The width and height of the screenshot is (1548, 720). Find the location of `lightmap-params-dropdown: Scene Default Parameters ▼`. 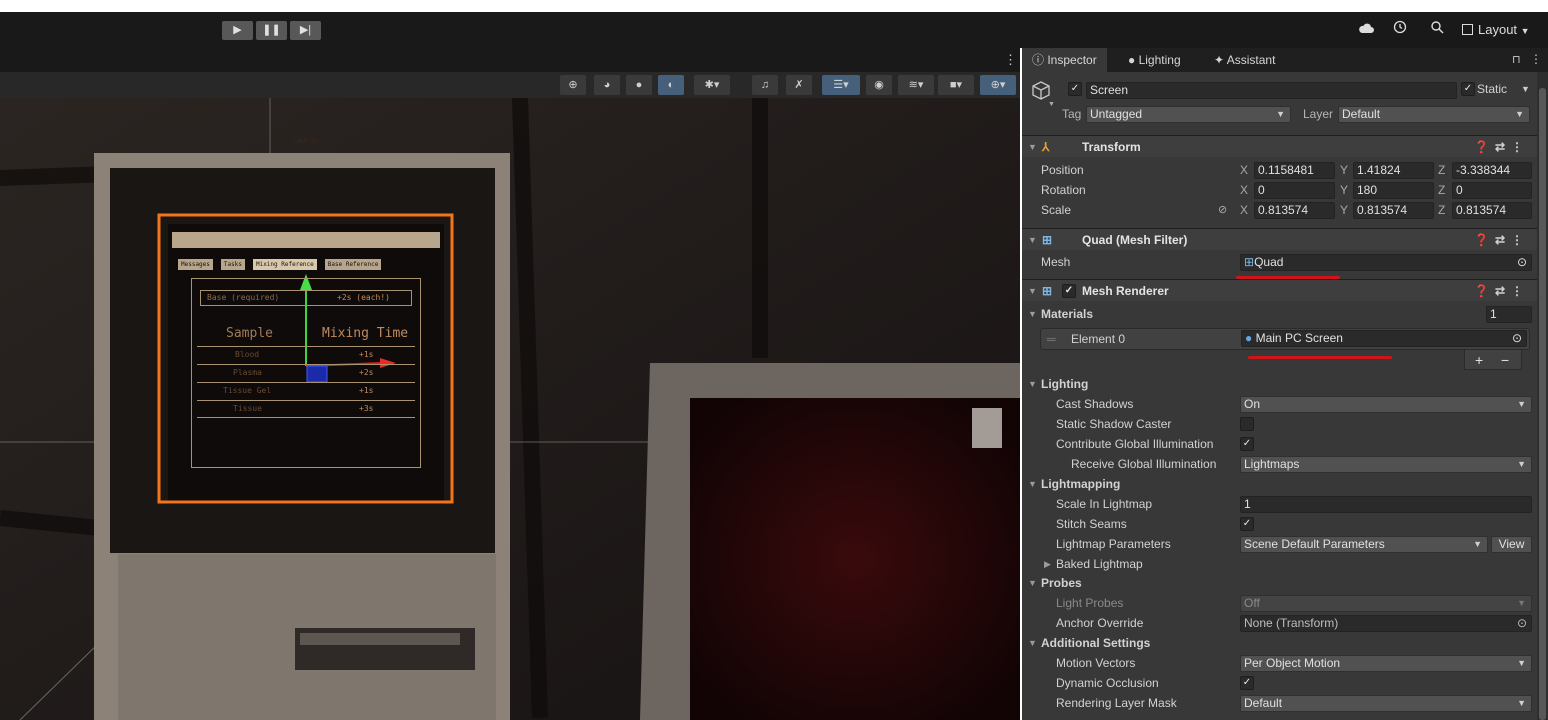

lightmap-params-dropdown: Scene Default Parameters ▼ is located at coordinates (1364, 544).